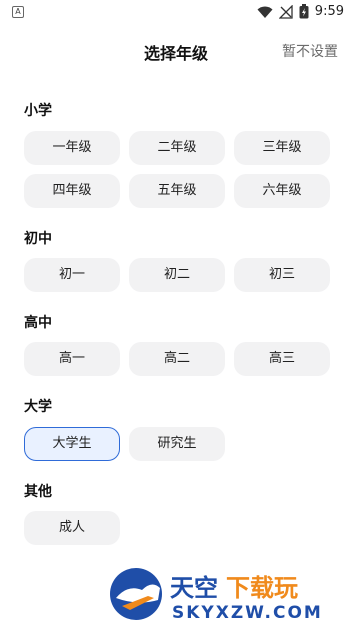 Image resolution: width=352 pixels, height=625 pixels. Describe the element at coordinates (304, 11) in the screenshot. I see `battery-icon` at that location.